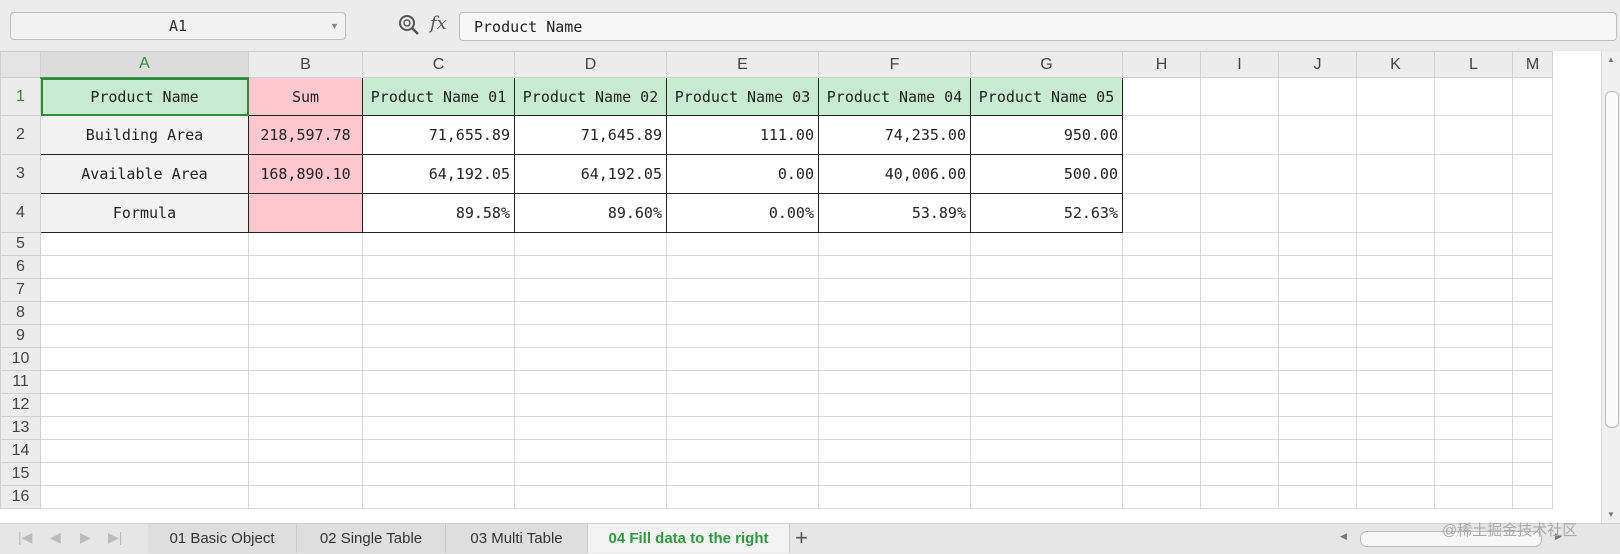  Describe the element at coordinates (20, 313) in the screenshot. I see `row-header: 8` at that location.